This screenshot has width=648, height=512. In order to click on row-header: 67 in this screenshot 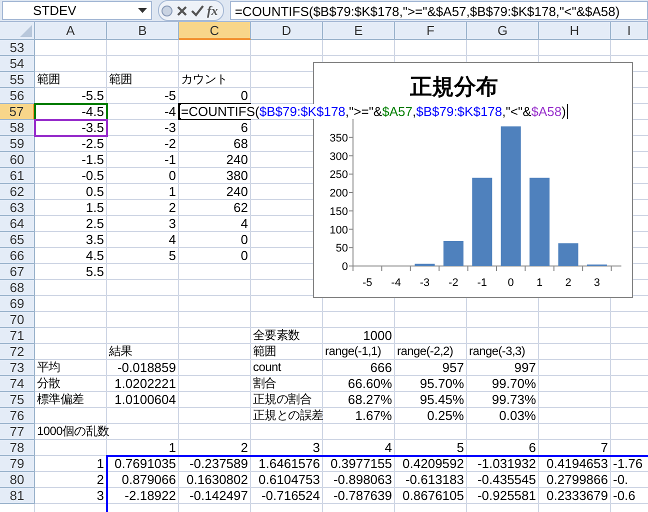, I will do `click(17, 272)`.